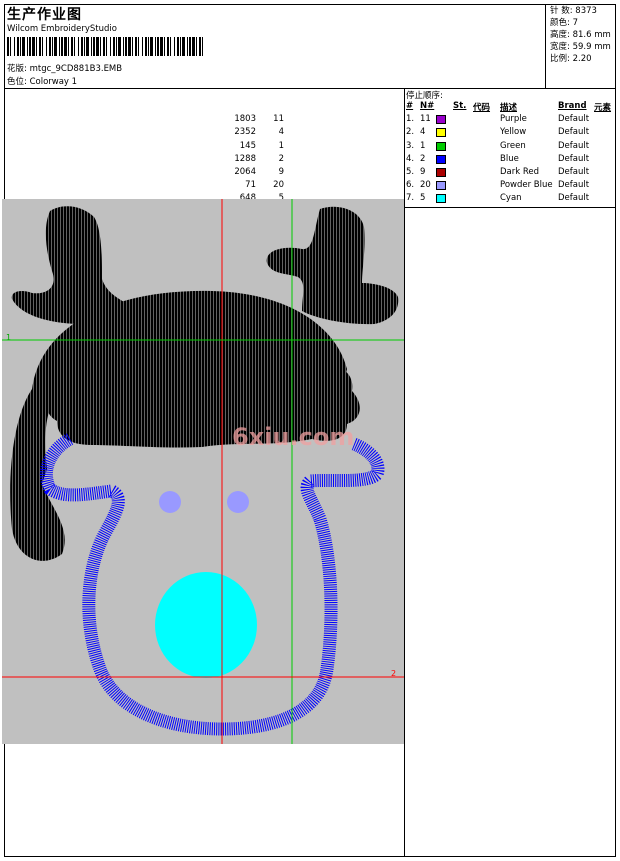  I want to click on code-cell: 9, so click(281, 171).